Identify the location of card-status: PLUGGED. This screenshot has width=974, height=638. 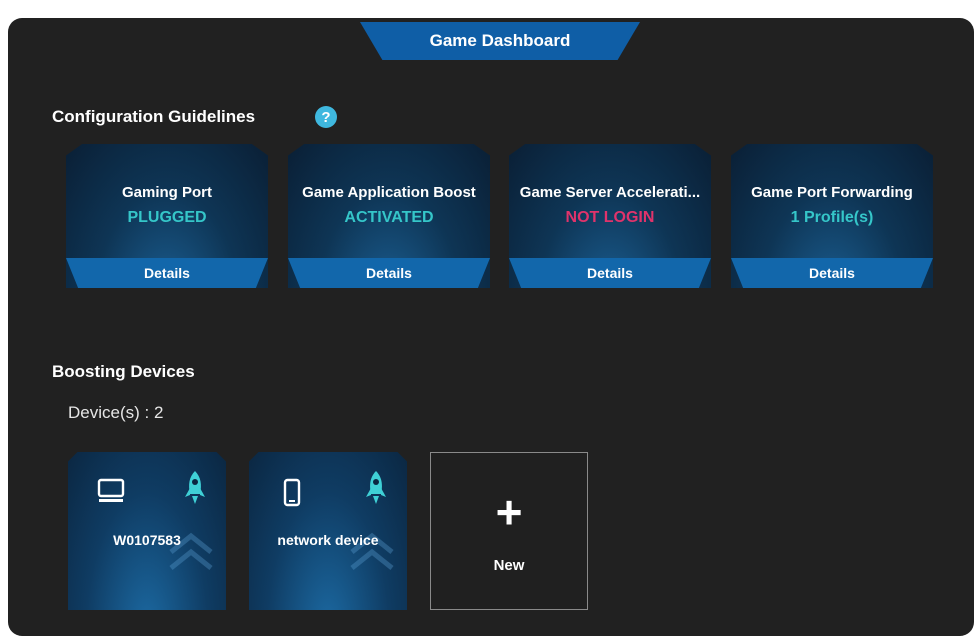
(167, 217).